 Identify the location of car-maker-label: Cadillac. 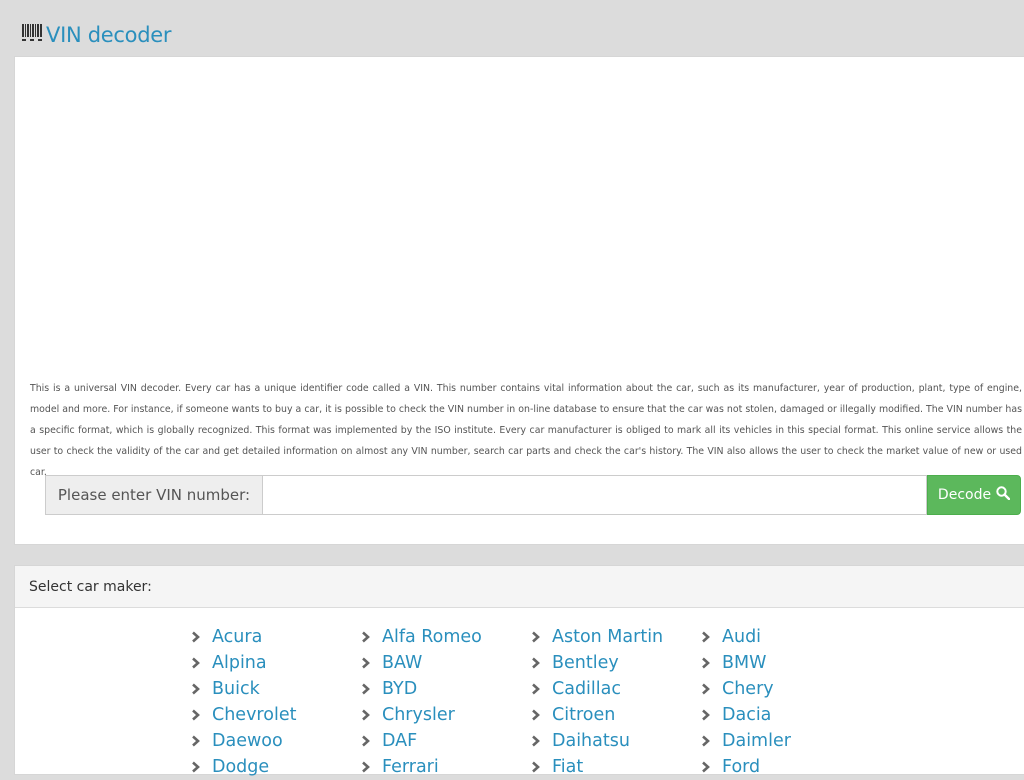
(586, 689).